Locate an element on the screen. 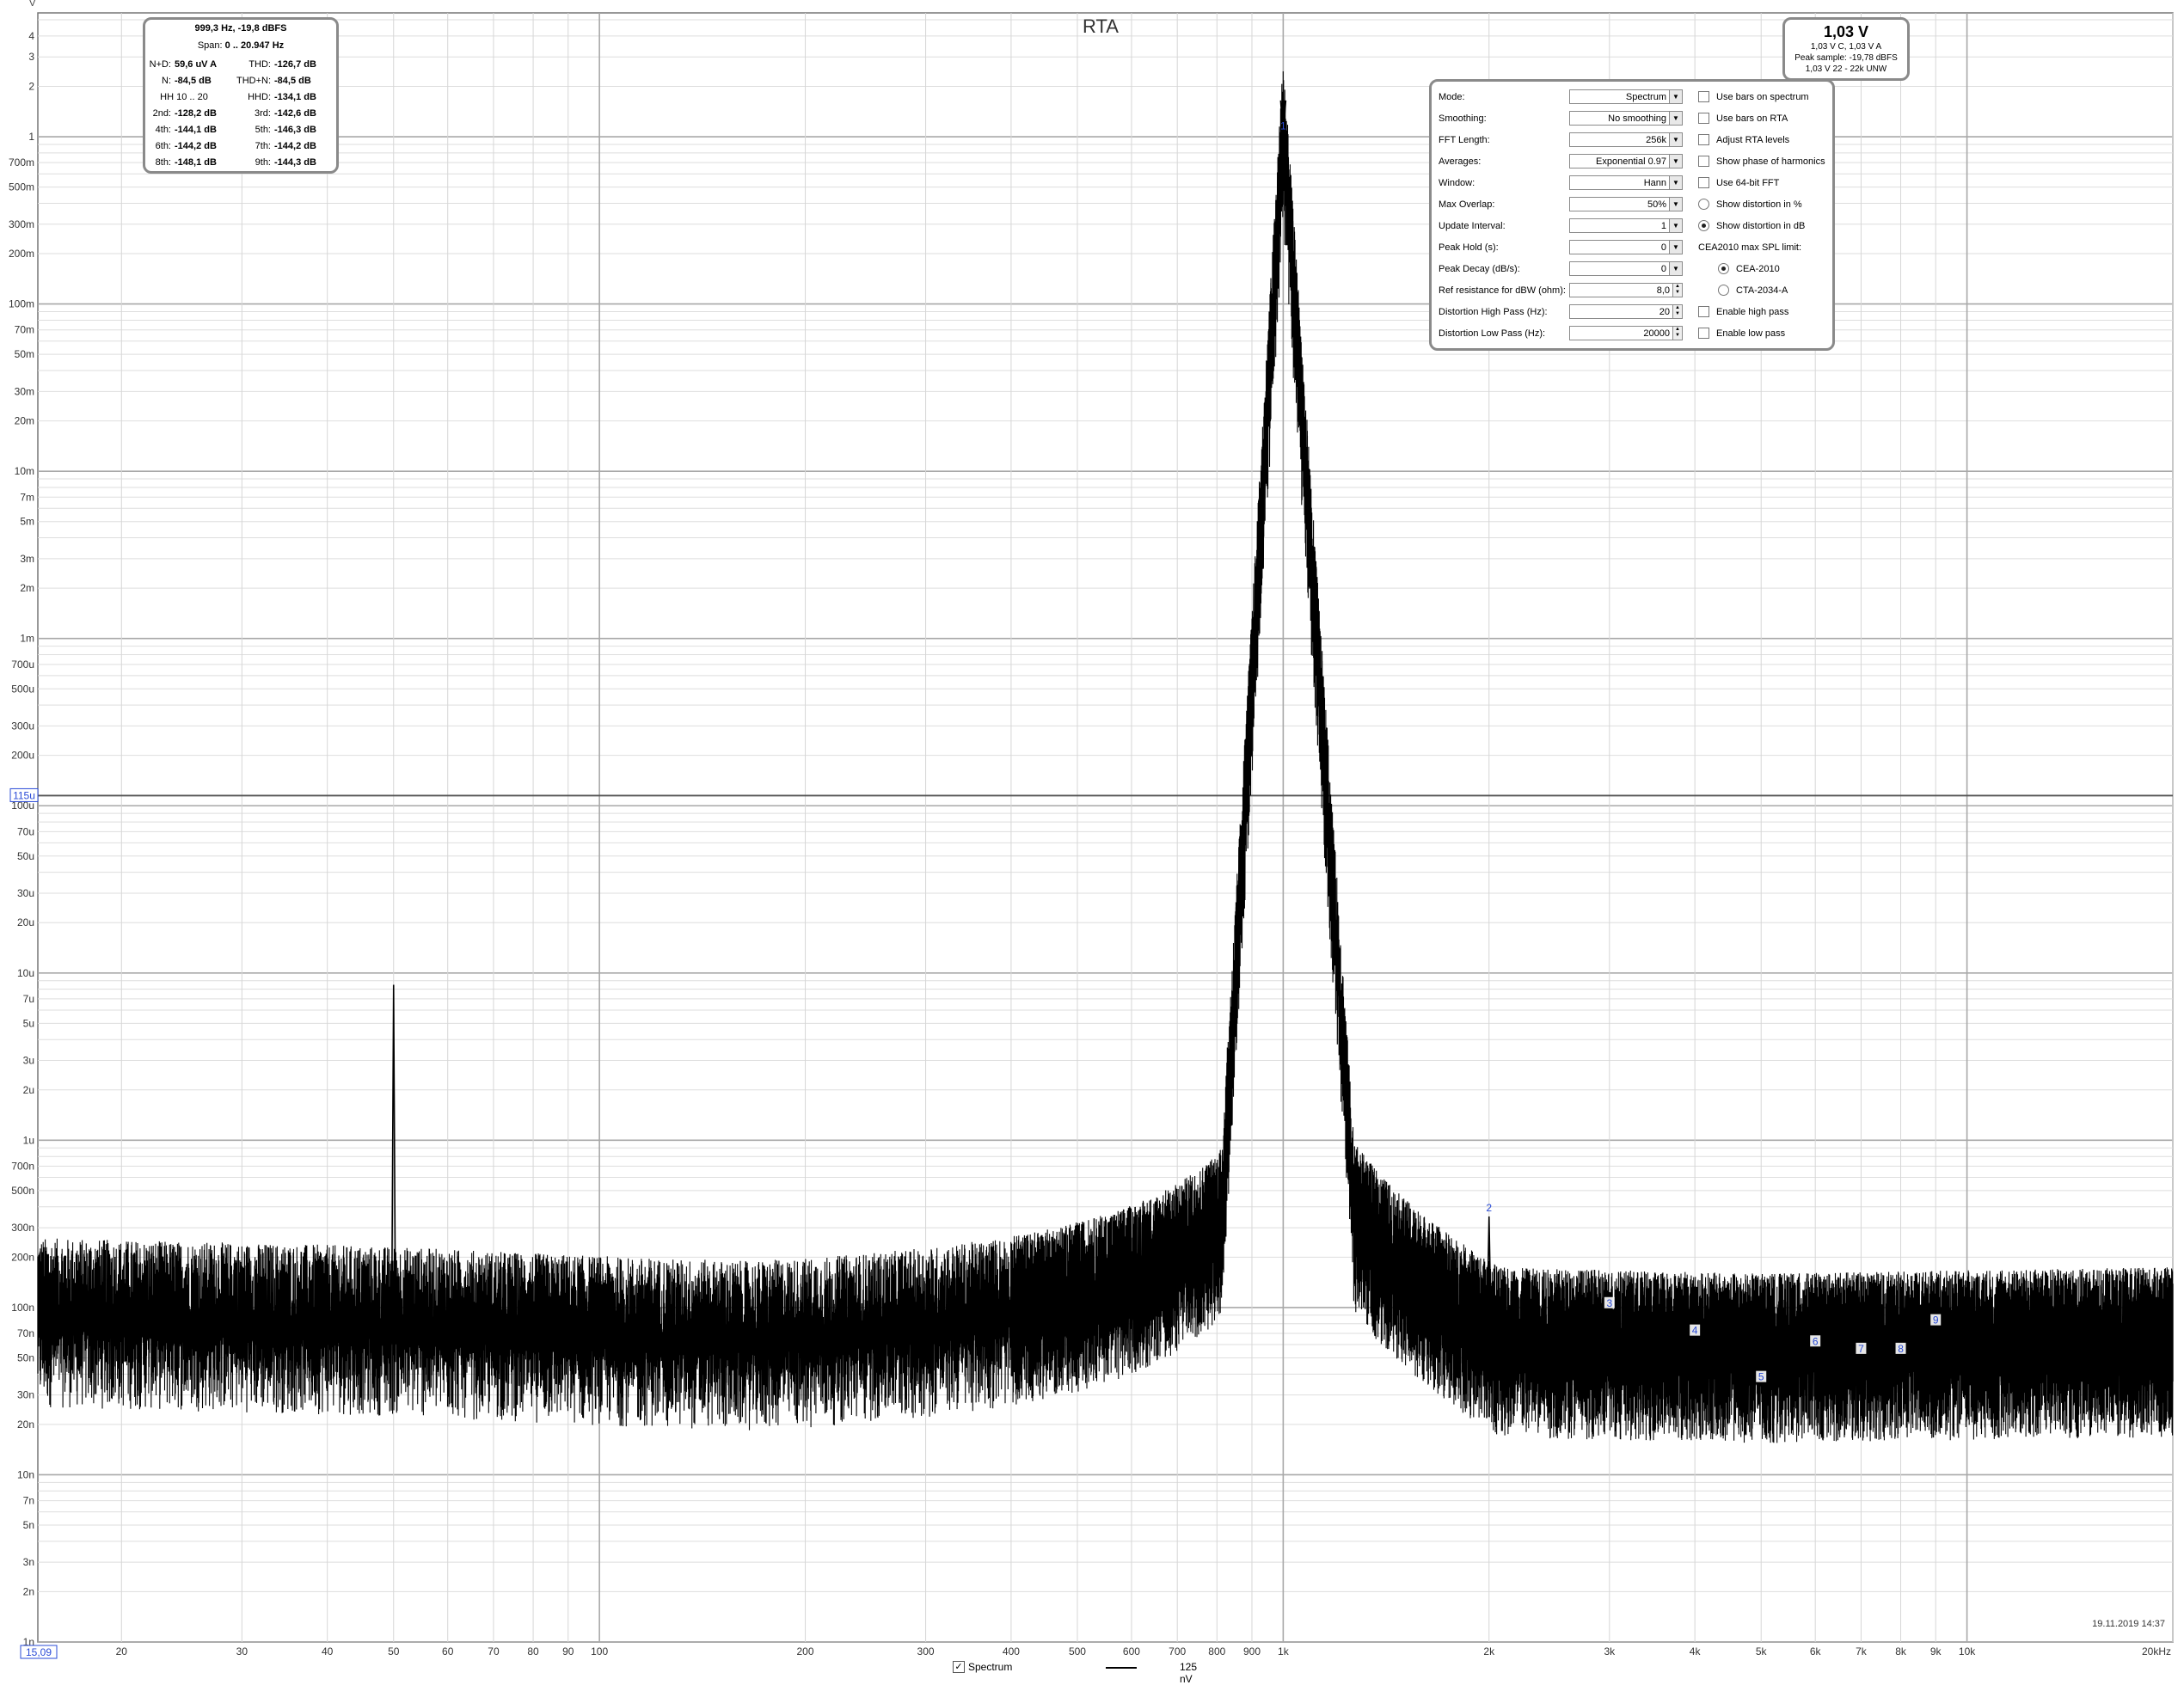 This screenshot has height=1685, width=2184. marker-label: 8 is located at coordinates (1901, 1349).